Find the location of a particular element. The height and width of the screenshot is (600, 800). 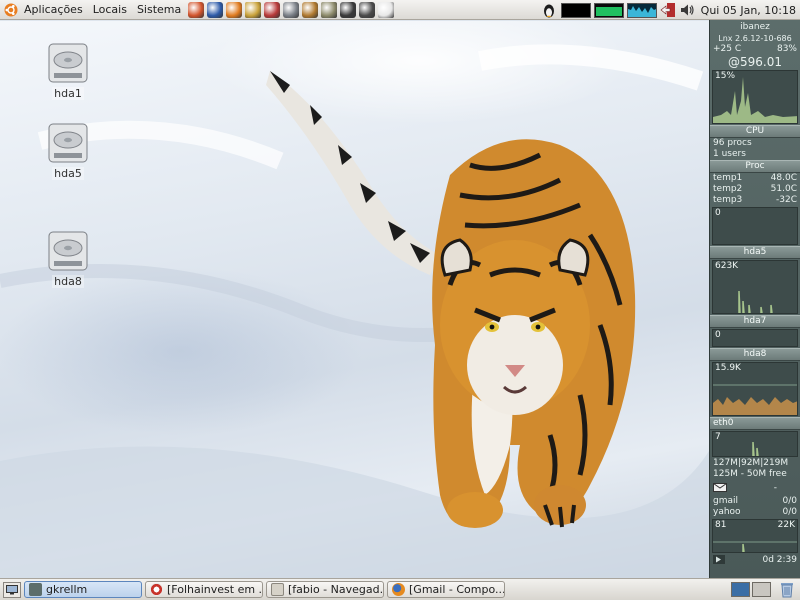

clock: Qui 05 Jan, 10:18 is located at coordinates (747, 10).